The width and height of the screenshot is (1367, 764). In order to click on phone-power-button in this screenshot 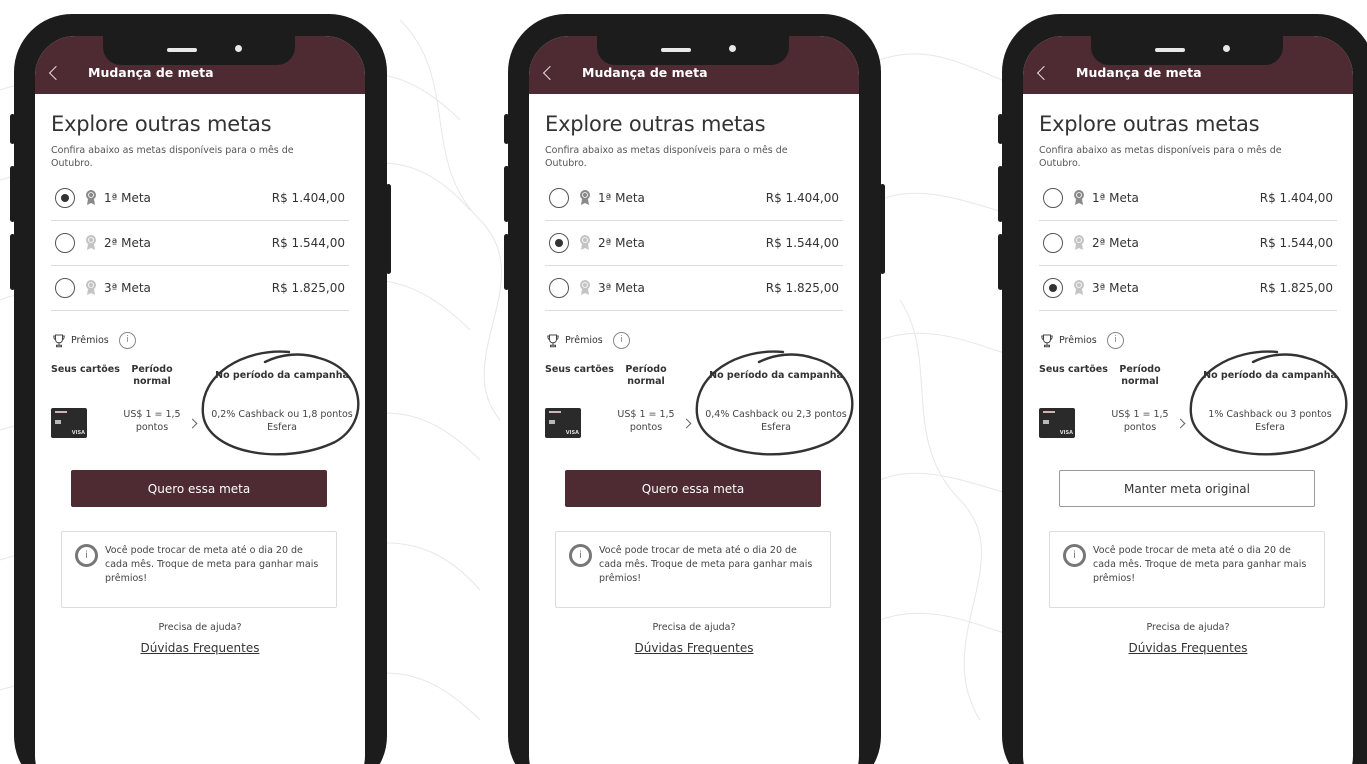, I will do `click(882, 229)`.